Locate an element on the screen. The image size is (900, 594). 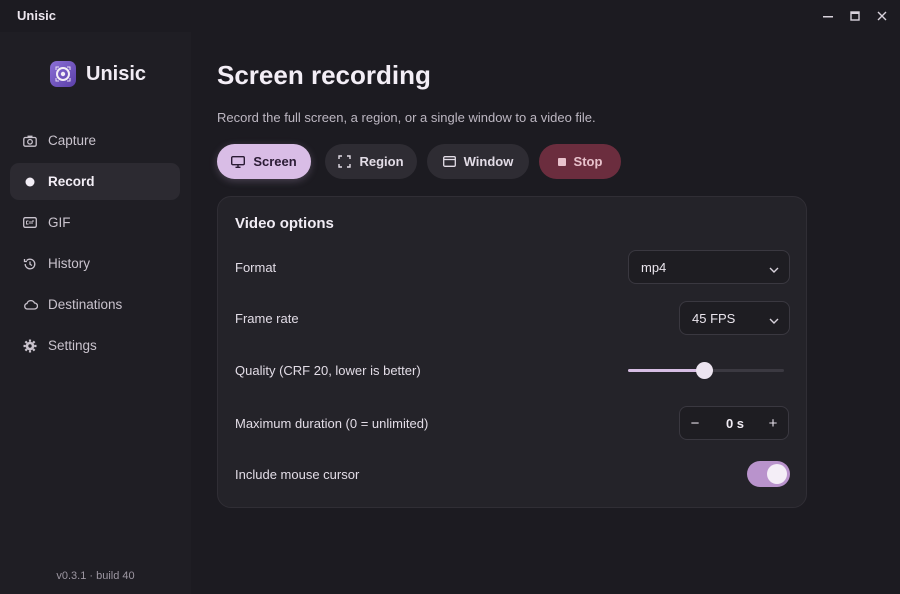
sidebar-item-record: Record is located at coordinates (95, 181).